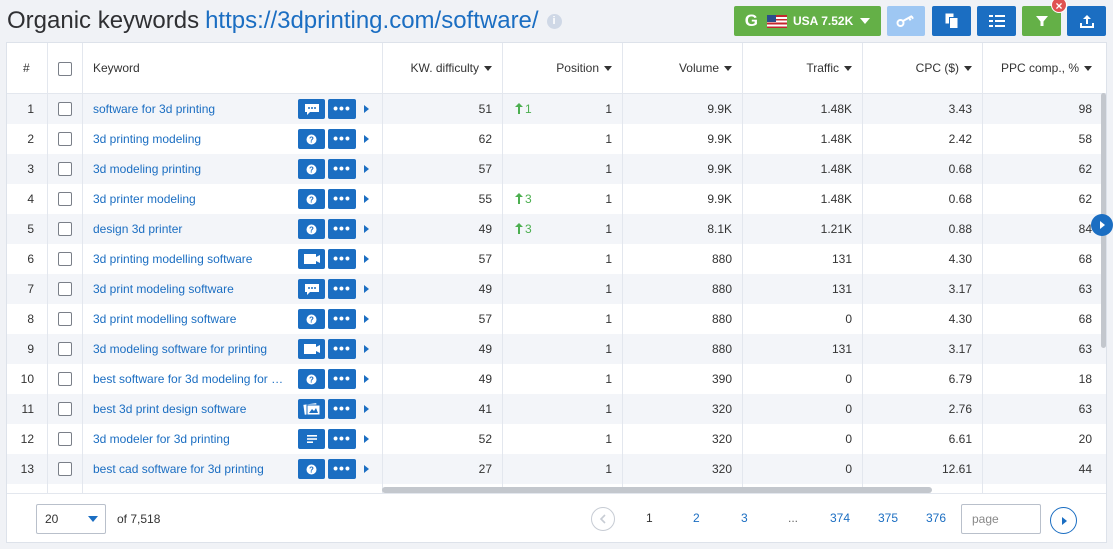 This screenshot has width=1113, height=549. Describe the element at coordinates (190, 319) in the screenshot. I see `keyword-link: 3d print modelling software` at that location.